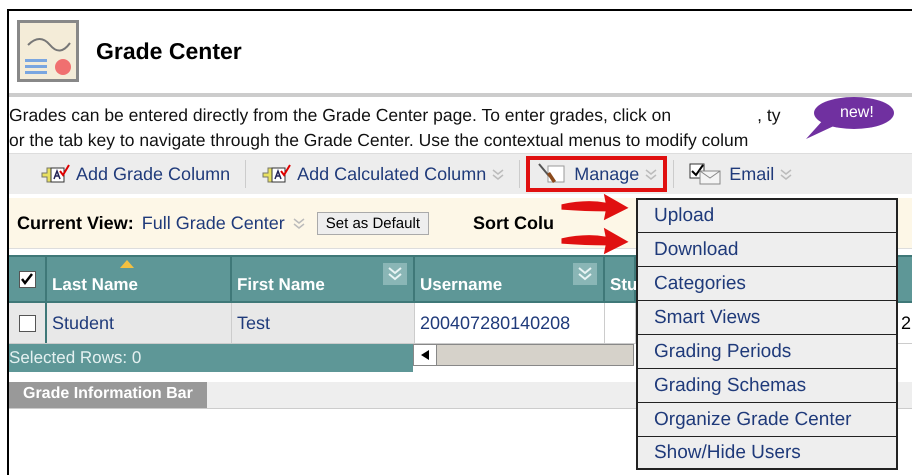  I want to click on instruction-text: , ty, so click(768, 115).